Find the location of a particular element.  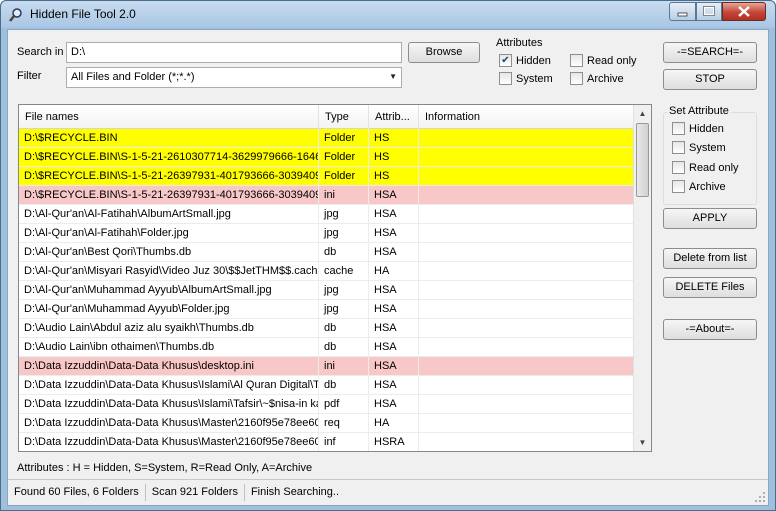

status-scan: Scan 921 Folders is located at coordinates (195, 492).